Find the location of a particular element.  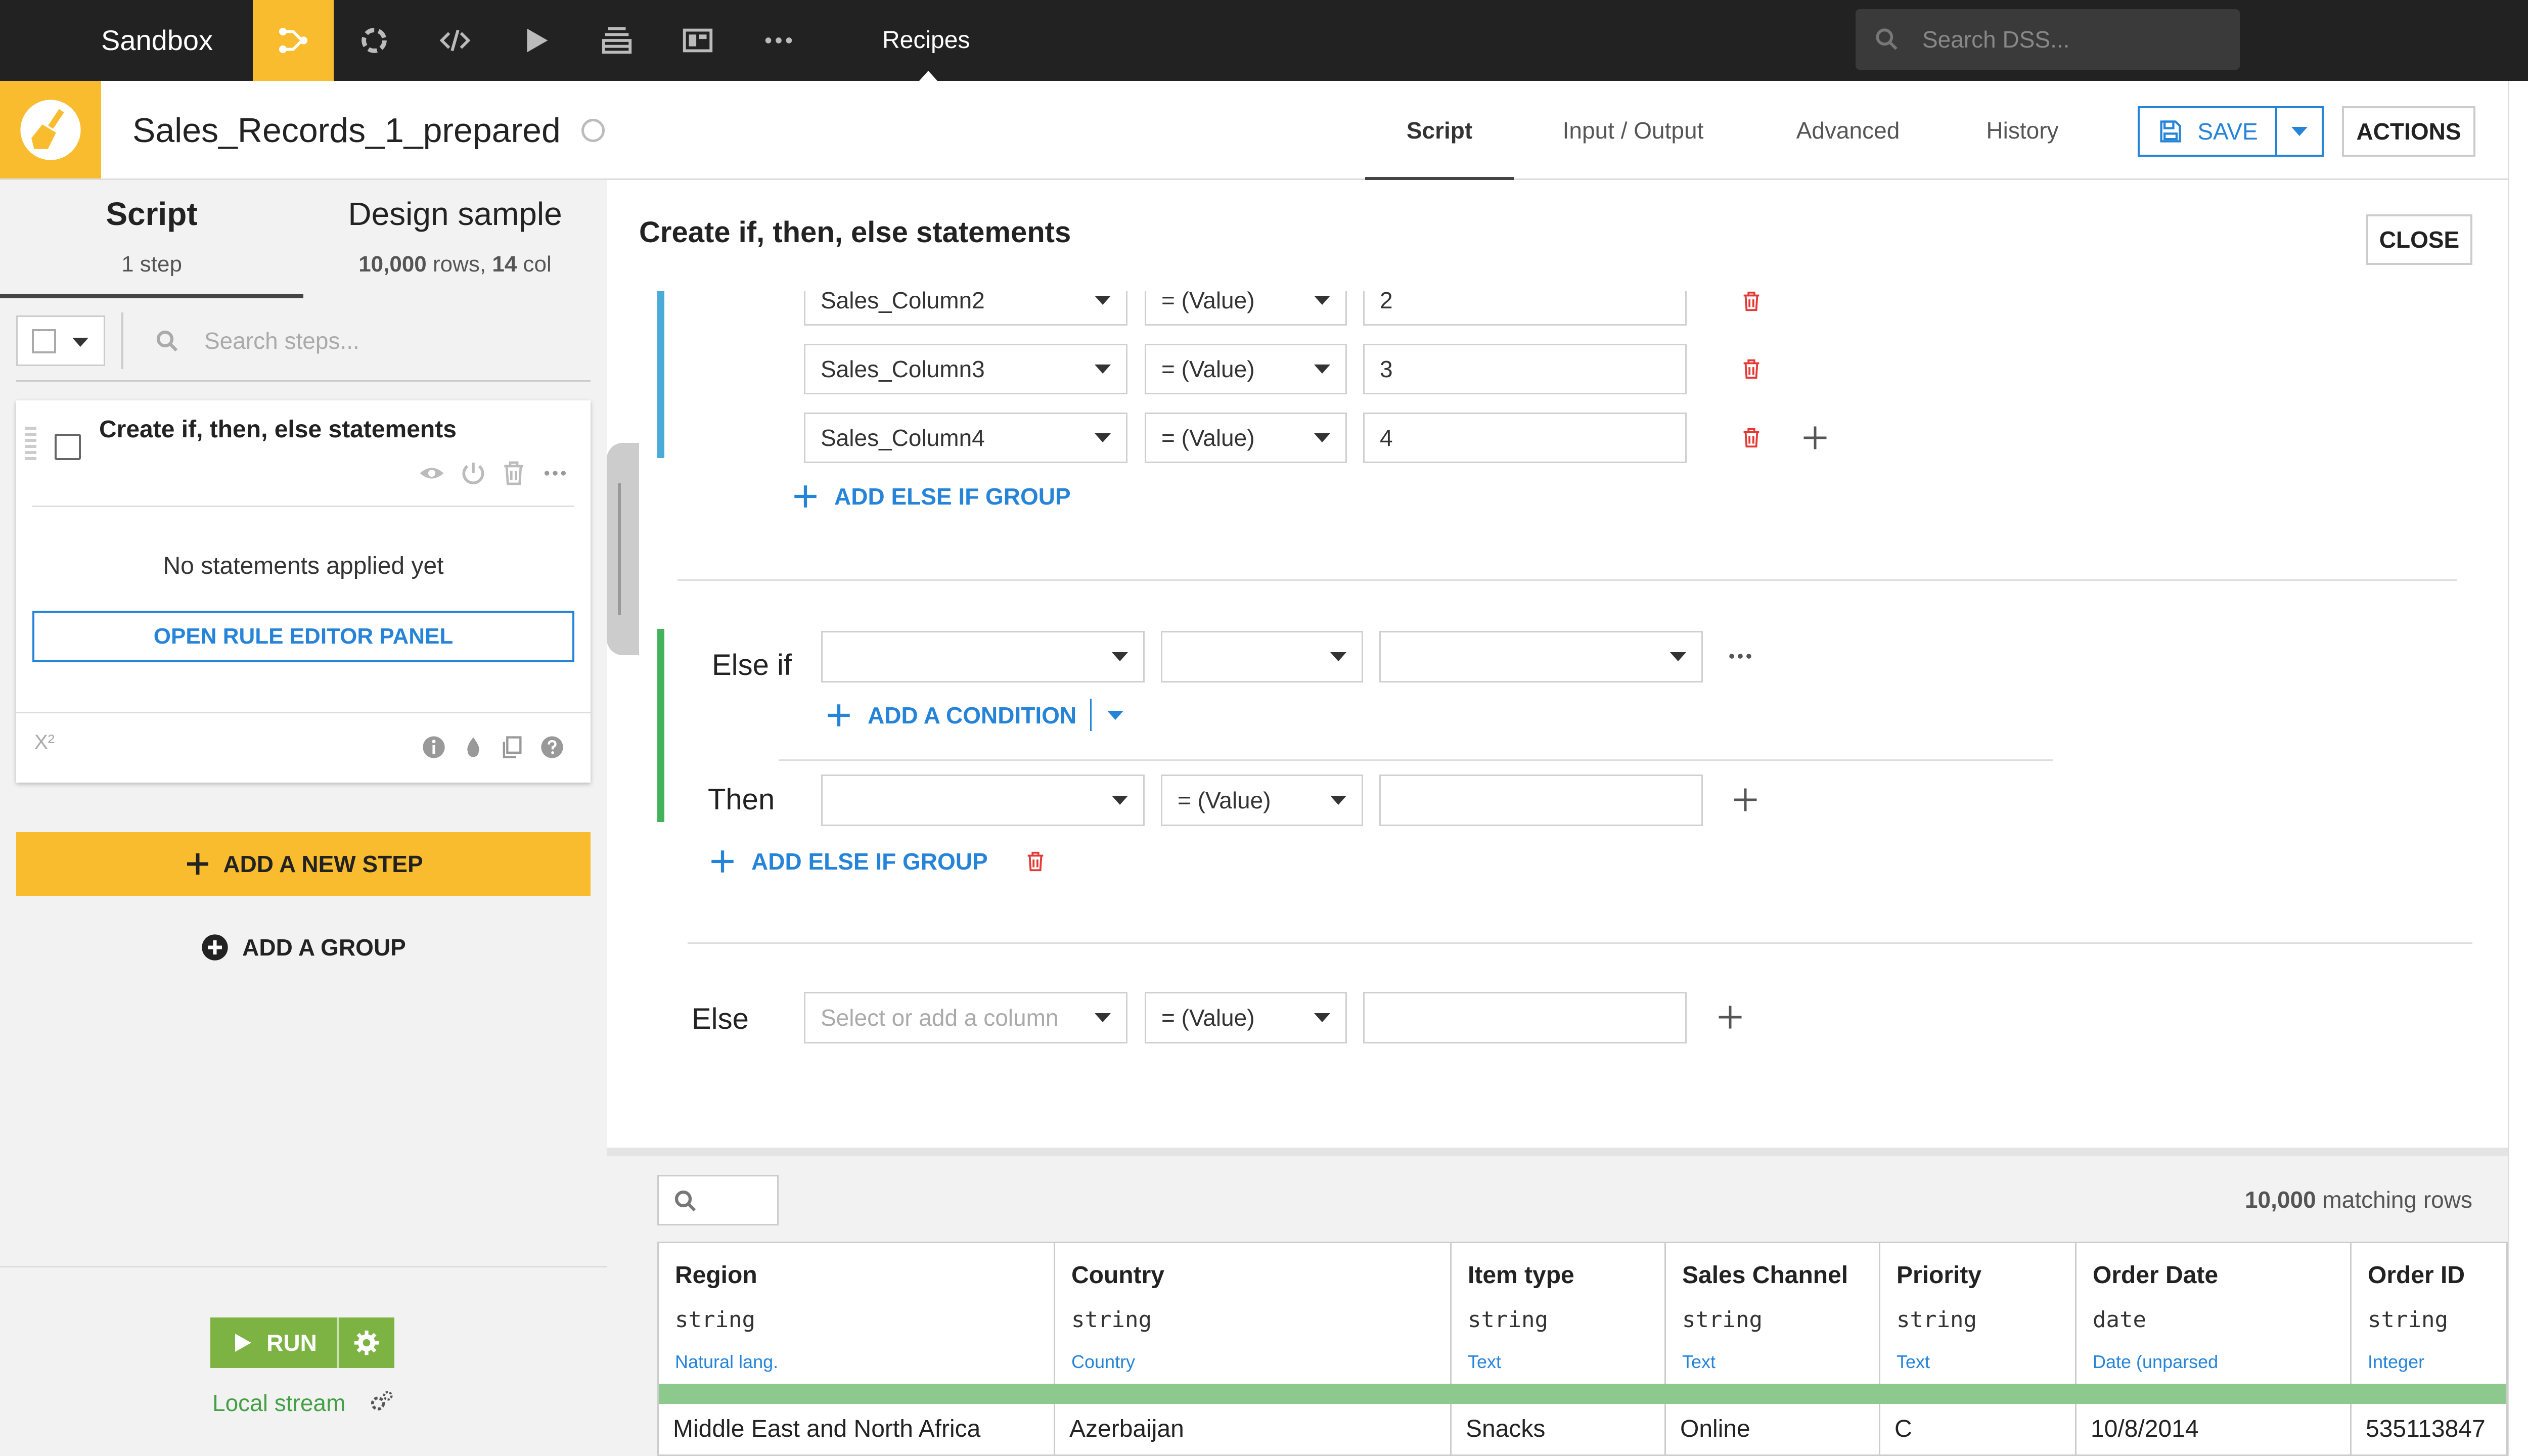

recipe-name: Sales_Records_1_prepared is located at coordinates (347, 130).